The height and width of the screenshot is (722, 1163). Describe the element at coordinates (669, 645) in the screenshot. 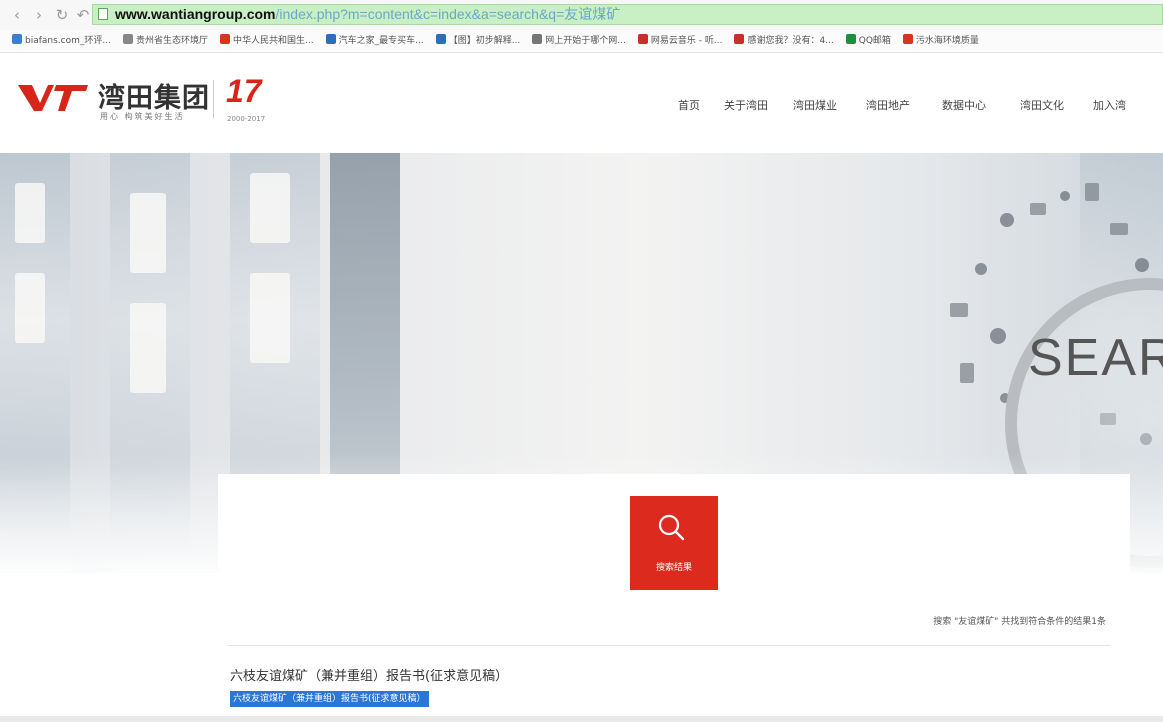

I see `result-divider` at that location.